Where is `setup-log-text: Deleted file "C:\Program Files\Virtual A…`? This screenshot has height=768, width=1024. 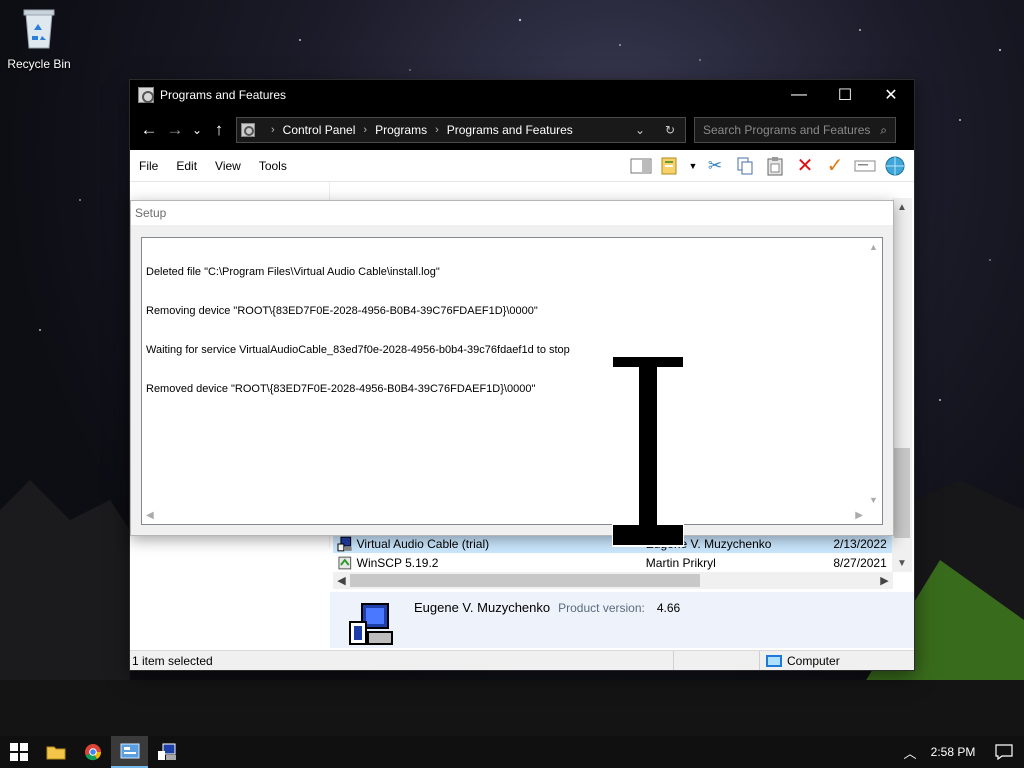 setup-log-text: Deleted file "C:\Program Files\Virtual A… is located at coordinates (358, 331).